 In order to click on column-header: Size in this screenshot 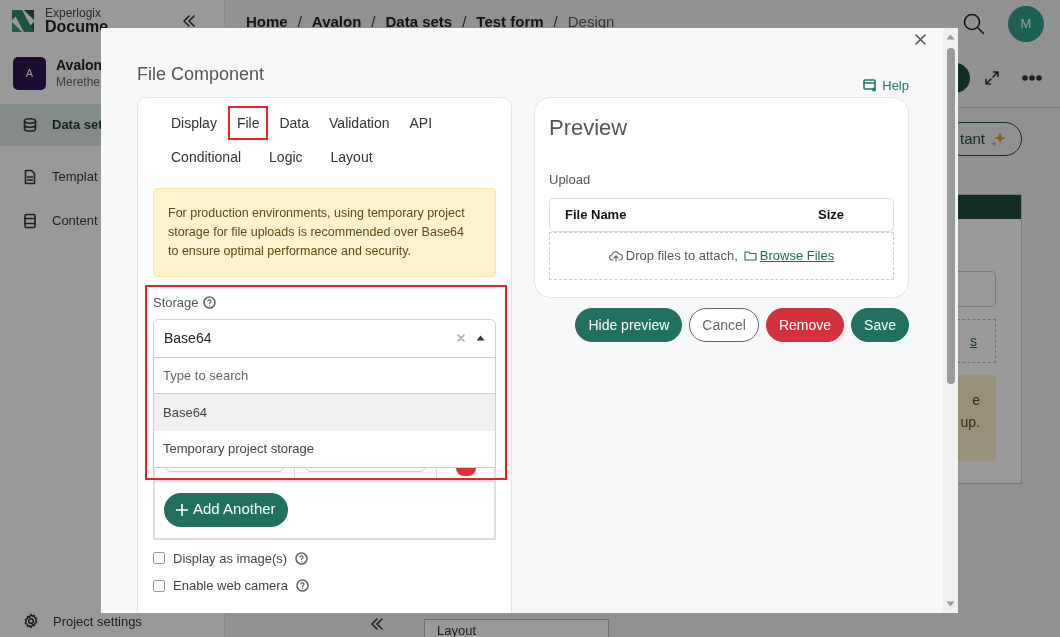, I will do `click(831, 214)`.